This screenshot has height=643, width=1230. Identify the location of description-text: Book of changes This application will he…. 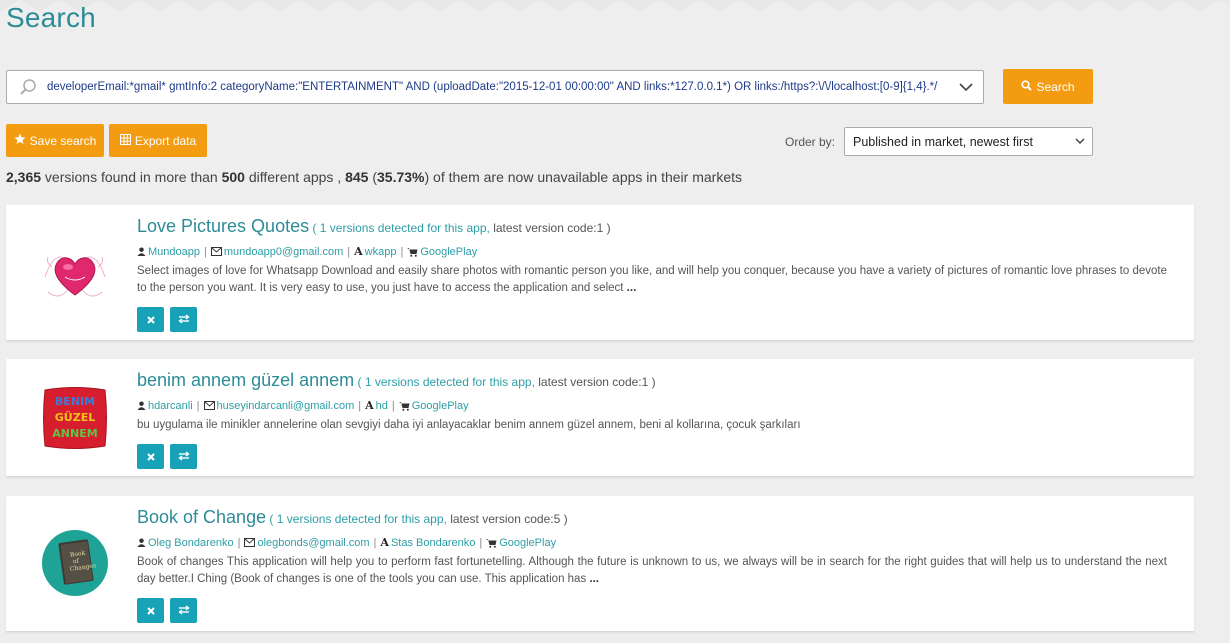
(652, 570).